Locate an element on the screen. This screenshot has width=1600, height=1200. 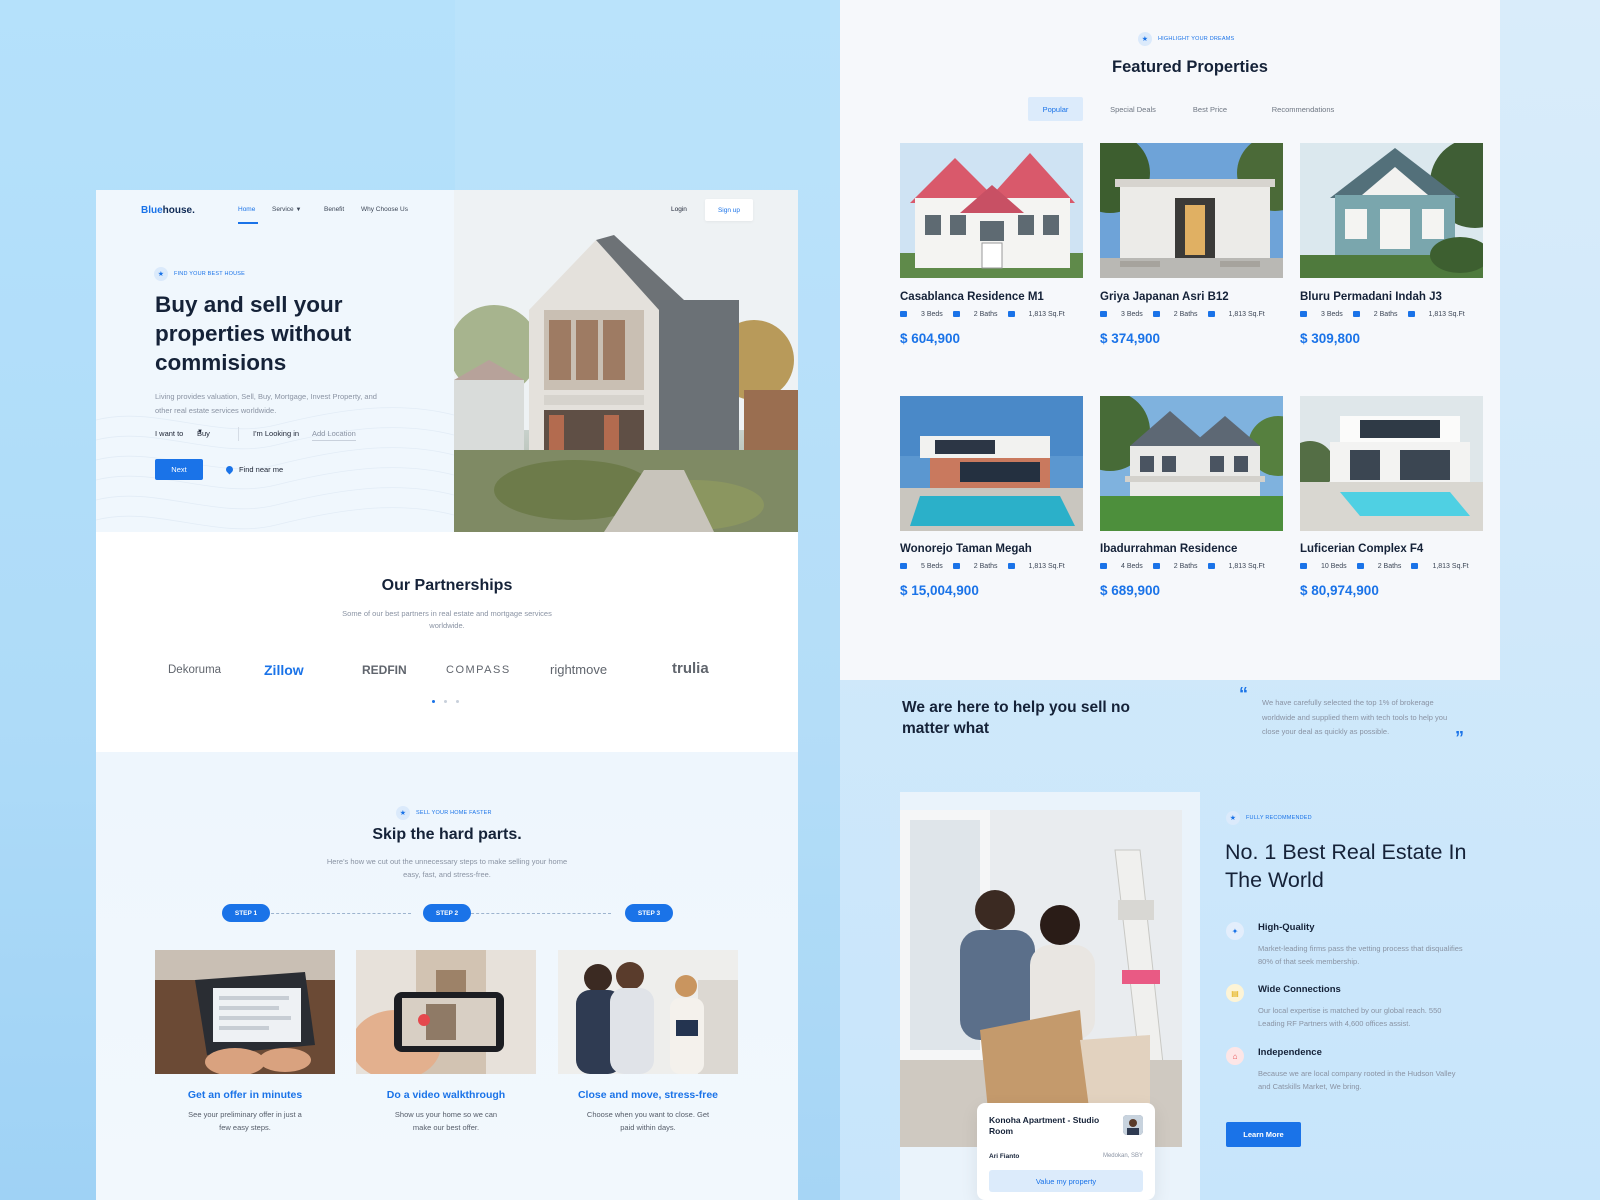
property-price: $ 604,900 is located at coordinates (930, 338).